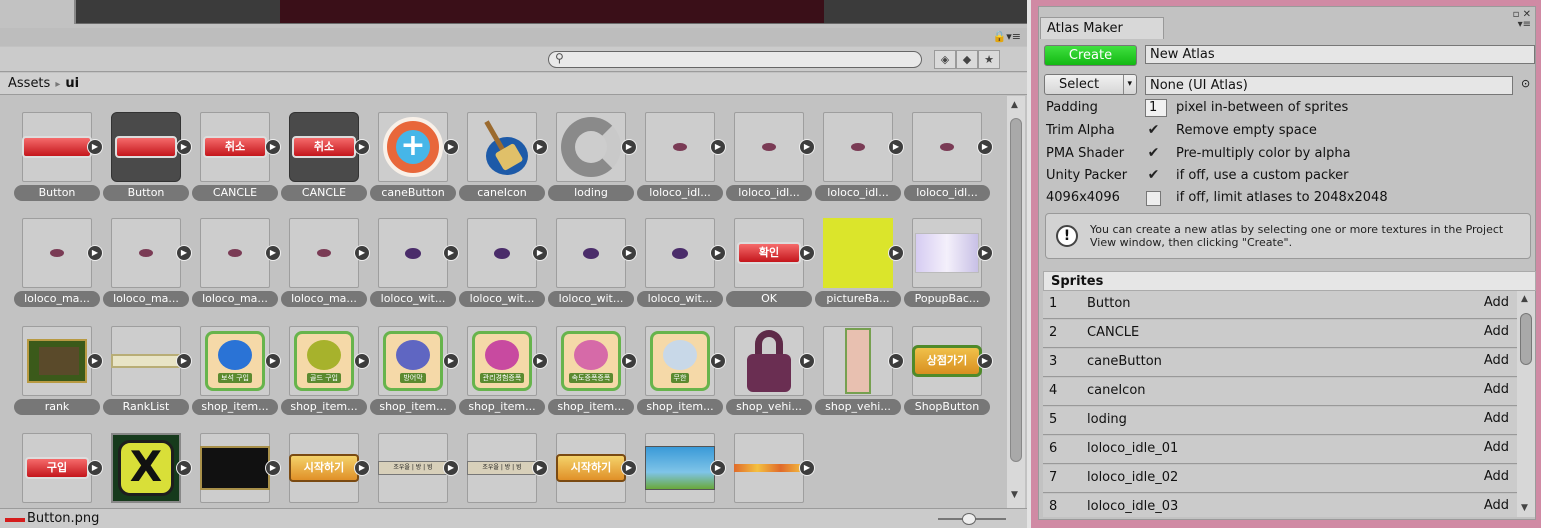 The image size is (1541, 528). I want to click on asset-item: 취소 ▶ CANCLE, so click(325, 158).